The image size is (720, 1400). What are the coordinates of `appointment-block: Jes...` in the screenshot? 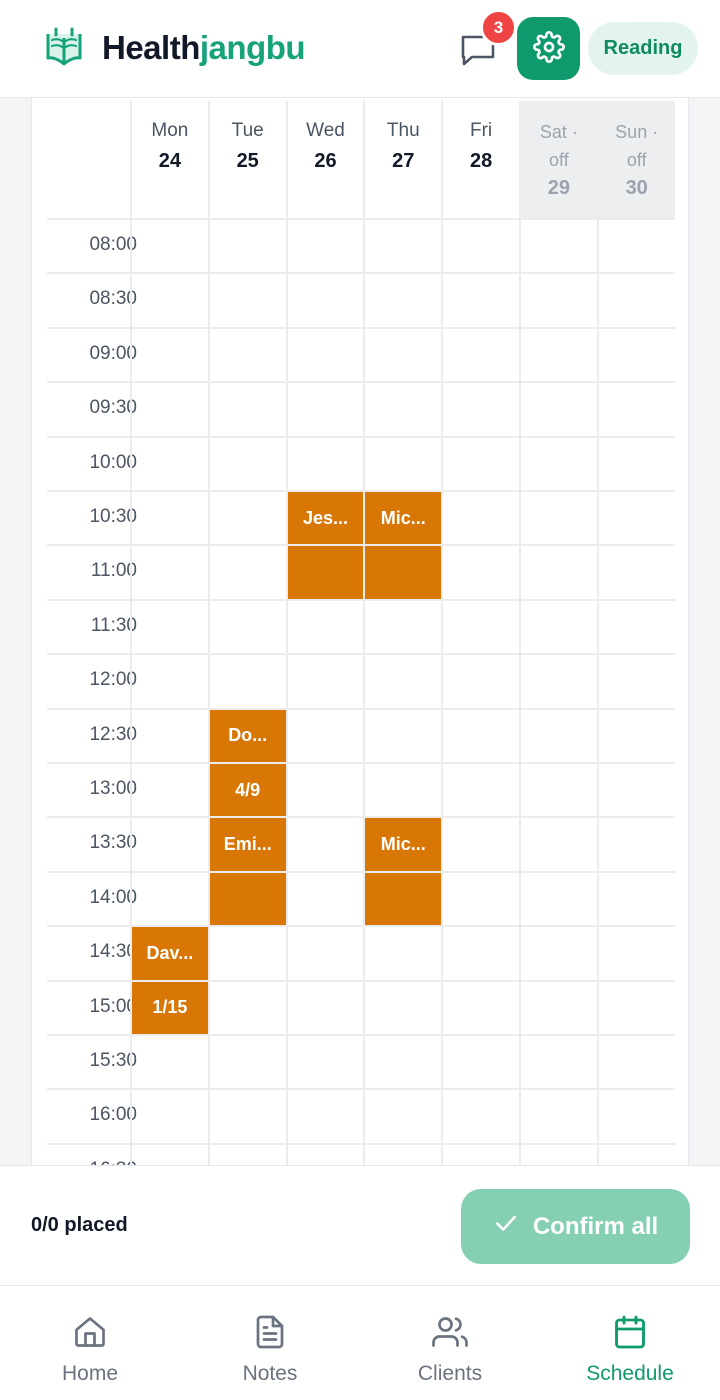 It's located at (325, 518).